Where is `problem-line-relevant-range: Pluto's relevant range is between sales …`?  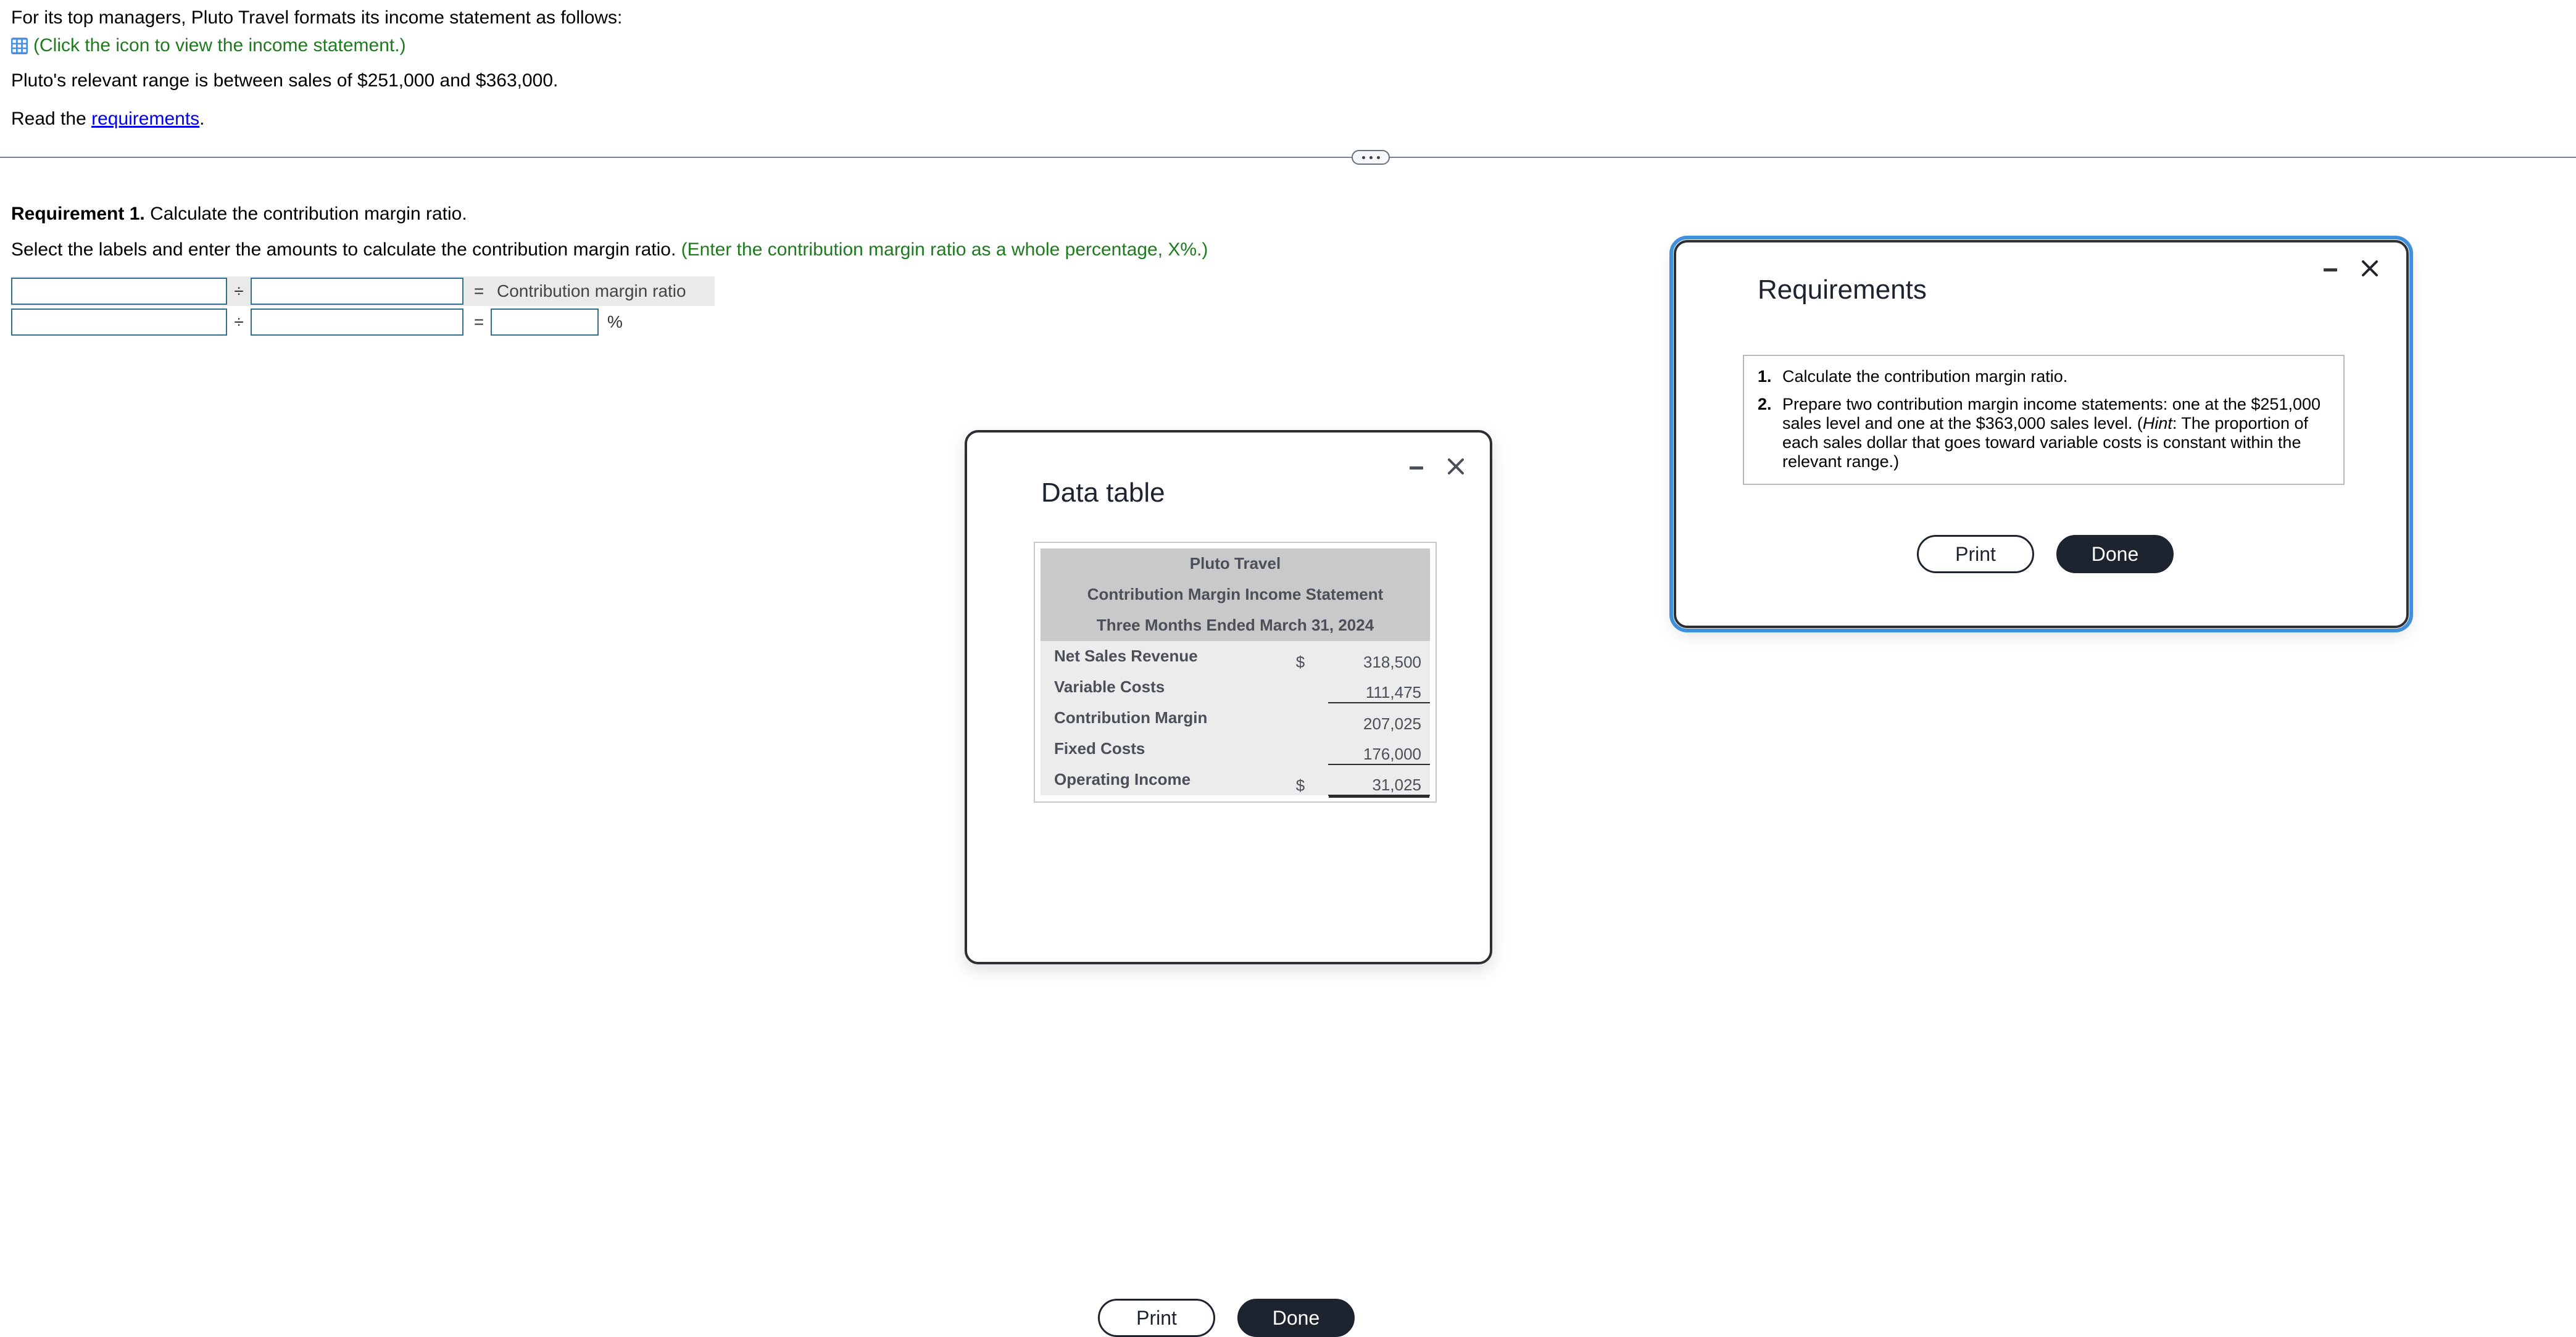
problem-line-relevant-range: Pluto's relevant range is between sales … is located at coordinates (285, 80).